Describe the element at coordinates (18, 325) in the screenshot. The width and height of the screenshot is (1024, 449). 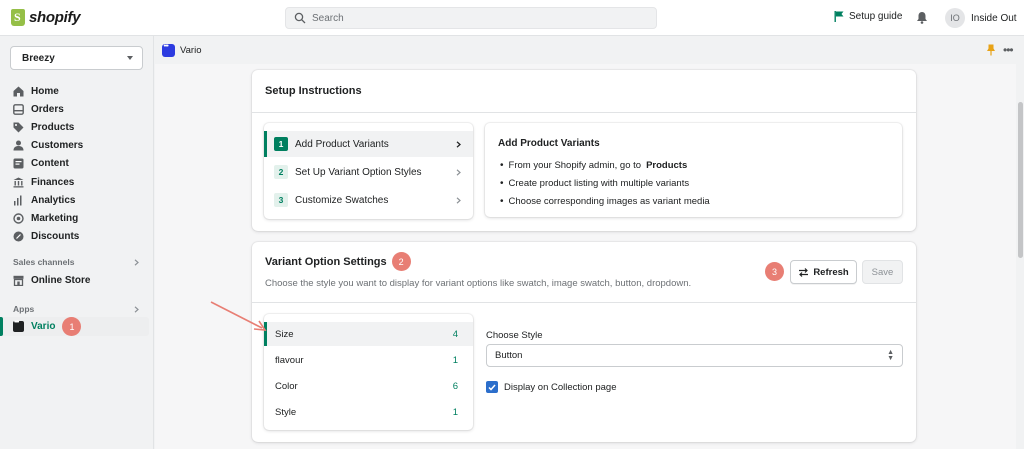
I see `vario-app-icon` at that location.